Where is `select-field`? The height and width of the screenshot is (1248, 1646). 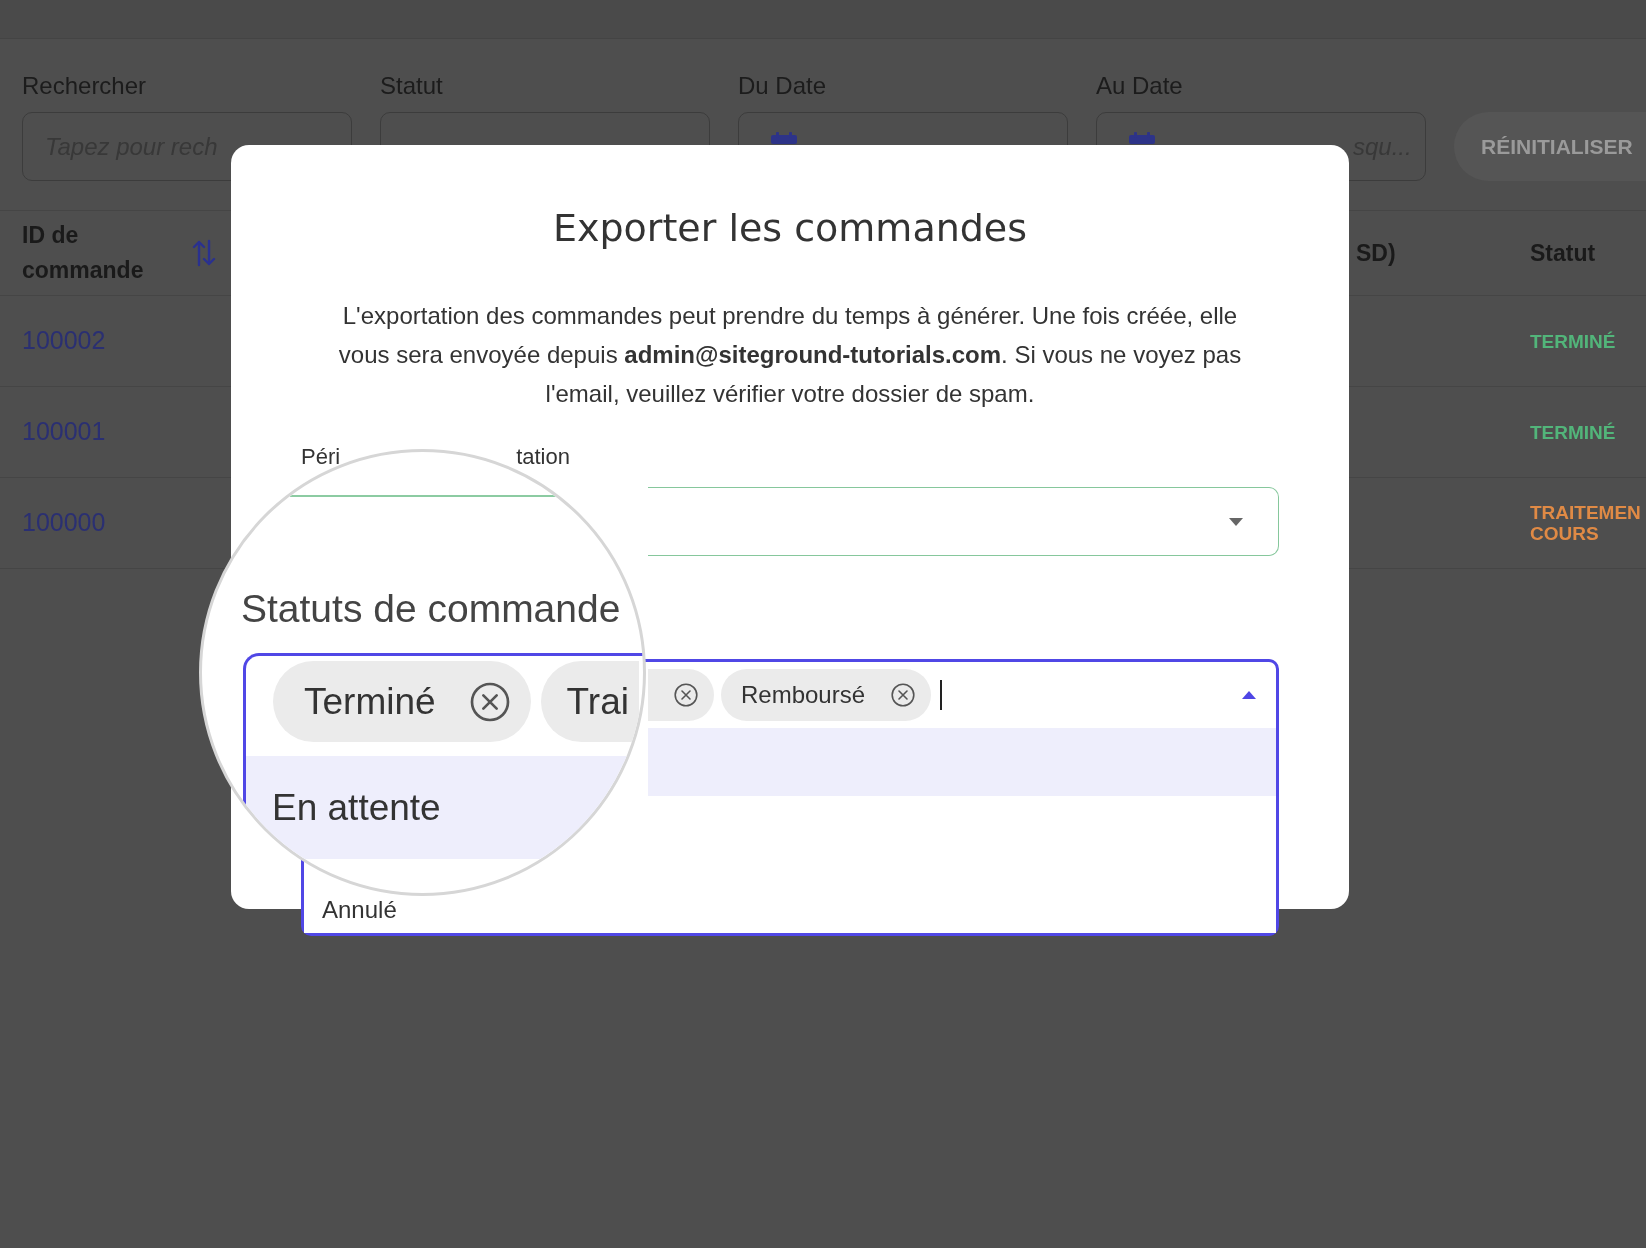 select-field is located at coordinates (963, 521).